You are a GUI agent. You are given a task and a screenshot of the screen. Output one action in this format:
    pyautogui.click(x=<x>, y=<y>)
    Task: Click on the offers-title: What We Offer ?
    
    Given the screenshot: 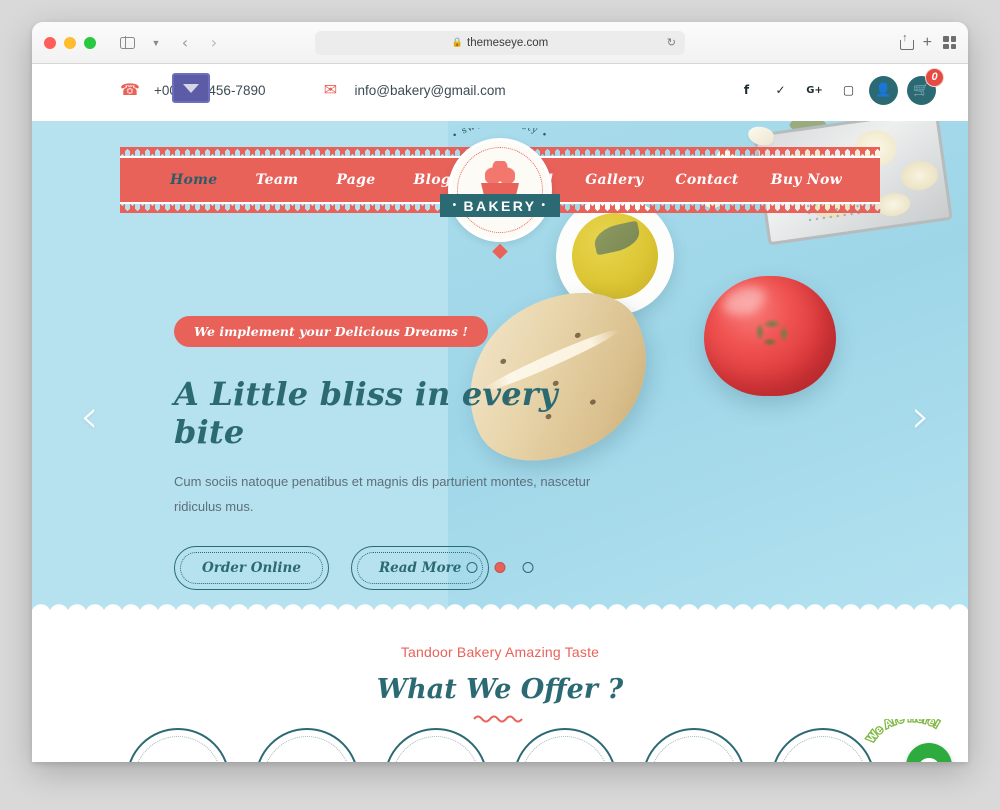 What is the action you would take?
    pyautogui.click(x=500, y=689)
    